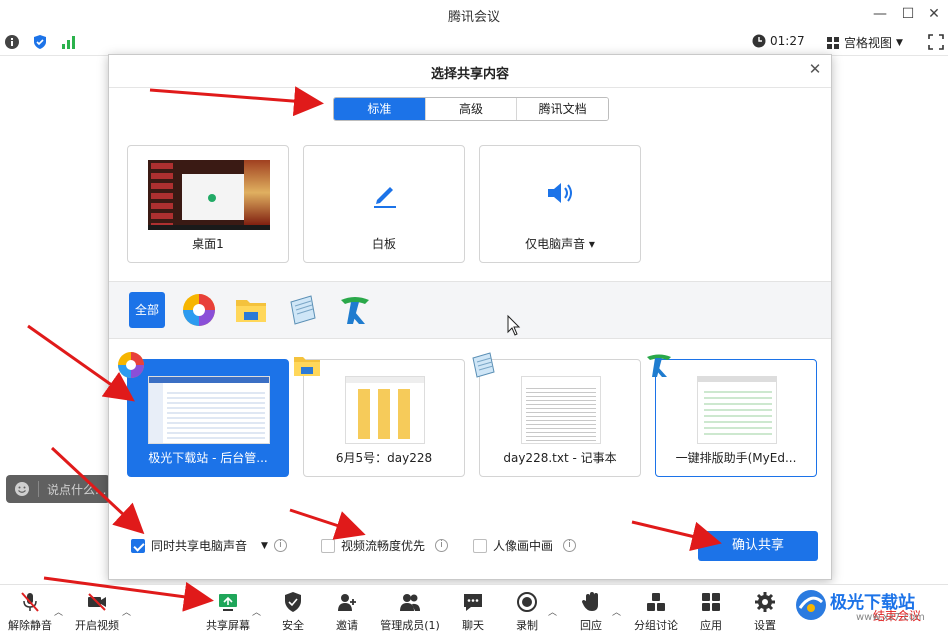  Describe the element at coordinates (379, 109) in the screenshot. I see `tab-standard: 标准` at that location.